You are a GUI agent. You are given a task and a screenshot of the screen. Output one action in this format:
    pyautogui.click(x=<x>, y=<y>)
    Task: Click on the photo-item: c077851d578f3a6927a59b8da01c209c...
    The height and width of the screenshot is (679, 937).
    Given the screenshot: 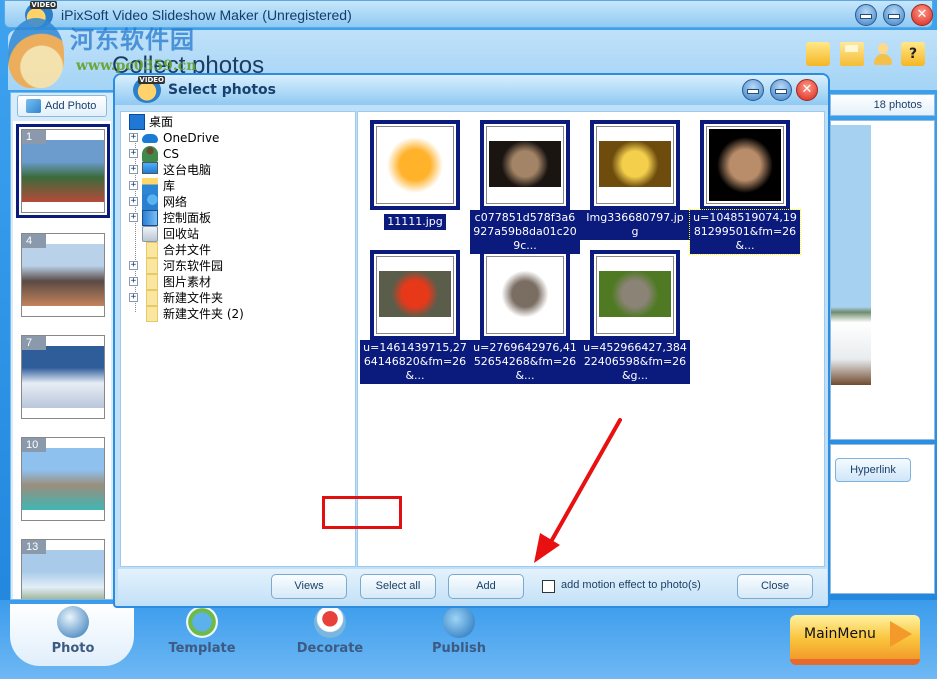 What is the action you would take?
    pyautogui.click(x=525, y=187)
    